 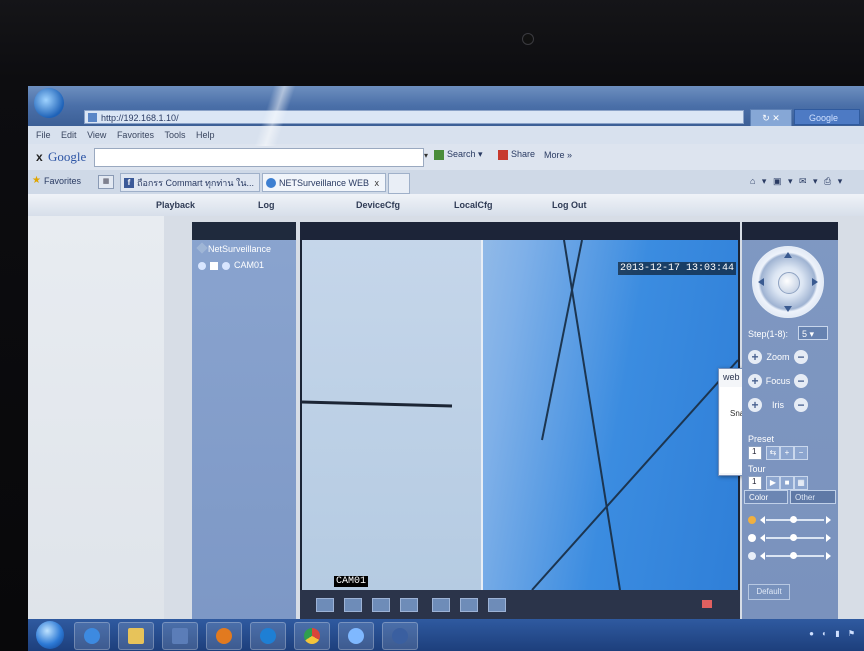 I want to click on player-icon, so click(x=400, y=636).